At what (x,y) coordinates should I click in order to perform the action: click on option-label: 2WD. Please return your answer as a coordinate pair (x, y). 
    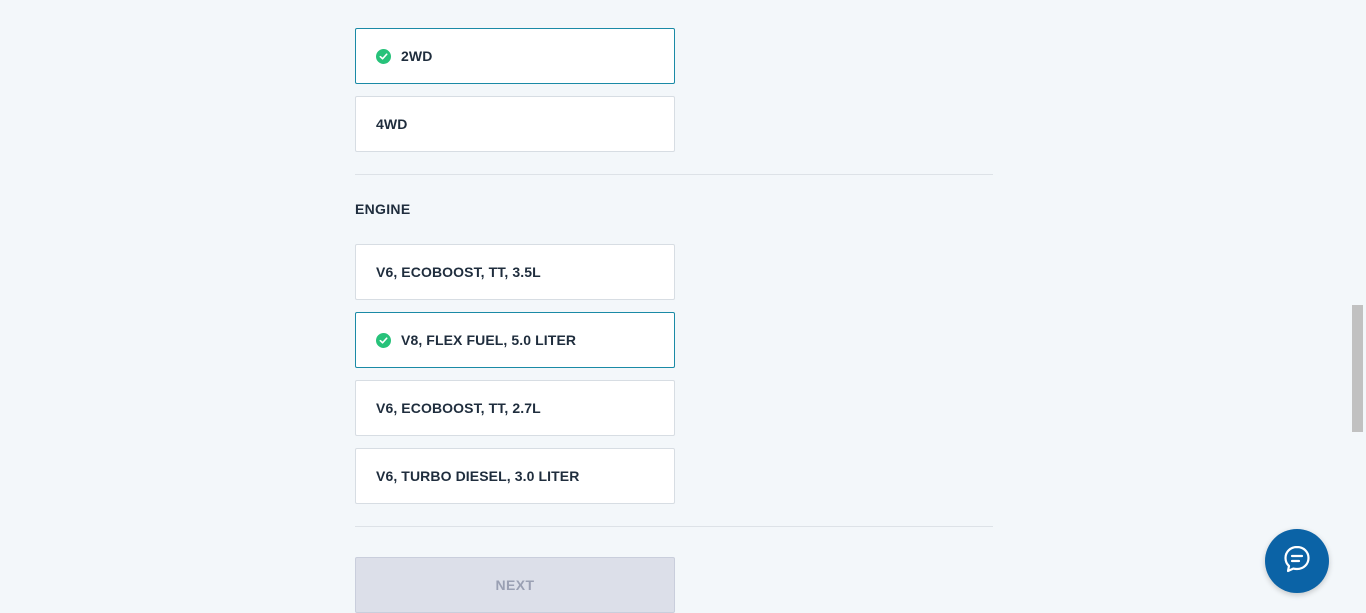
    Looking at the image, I should click on (417, 56).